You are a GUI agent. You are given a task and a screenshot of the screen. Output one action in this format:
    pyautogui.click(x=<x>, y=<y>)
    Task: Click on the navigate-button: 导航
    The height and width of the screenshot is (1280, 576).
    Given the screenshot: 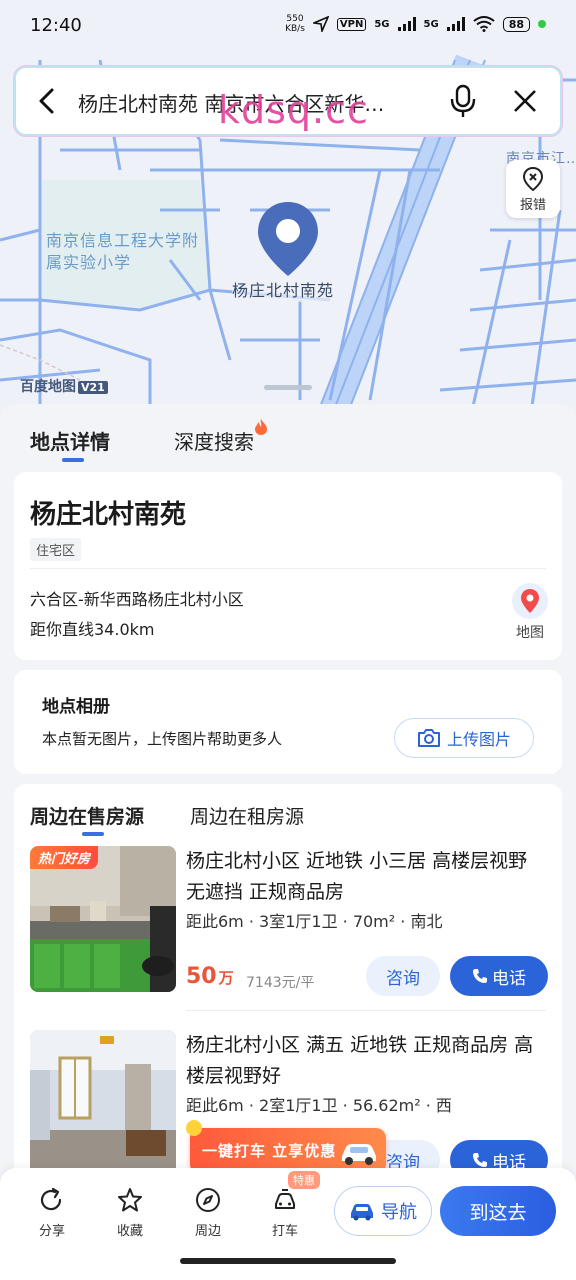 What is the action you would take?
    pyautogui.click(x=383, y=1211)
    